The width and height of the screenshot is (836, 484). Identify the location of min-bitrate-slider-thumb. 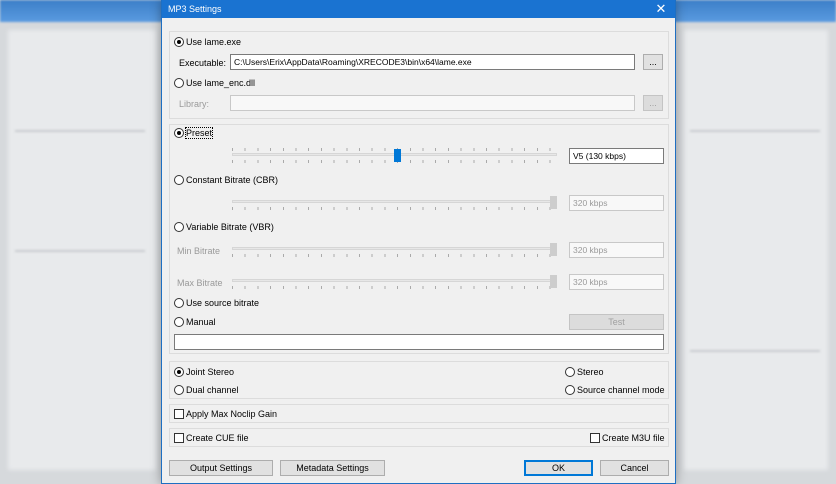
(553, 249).